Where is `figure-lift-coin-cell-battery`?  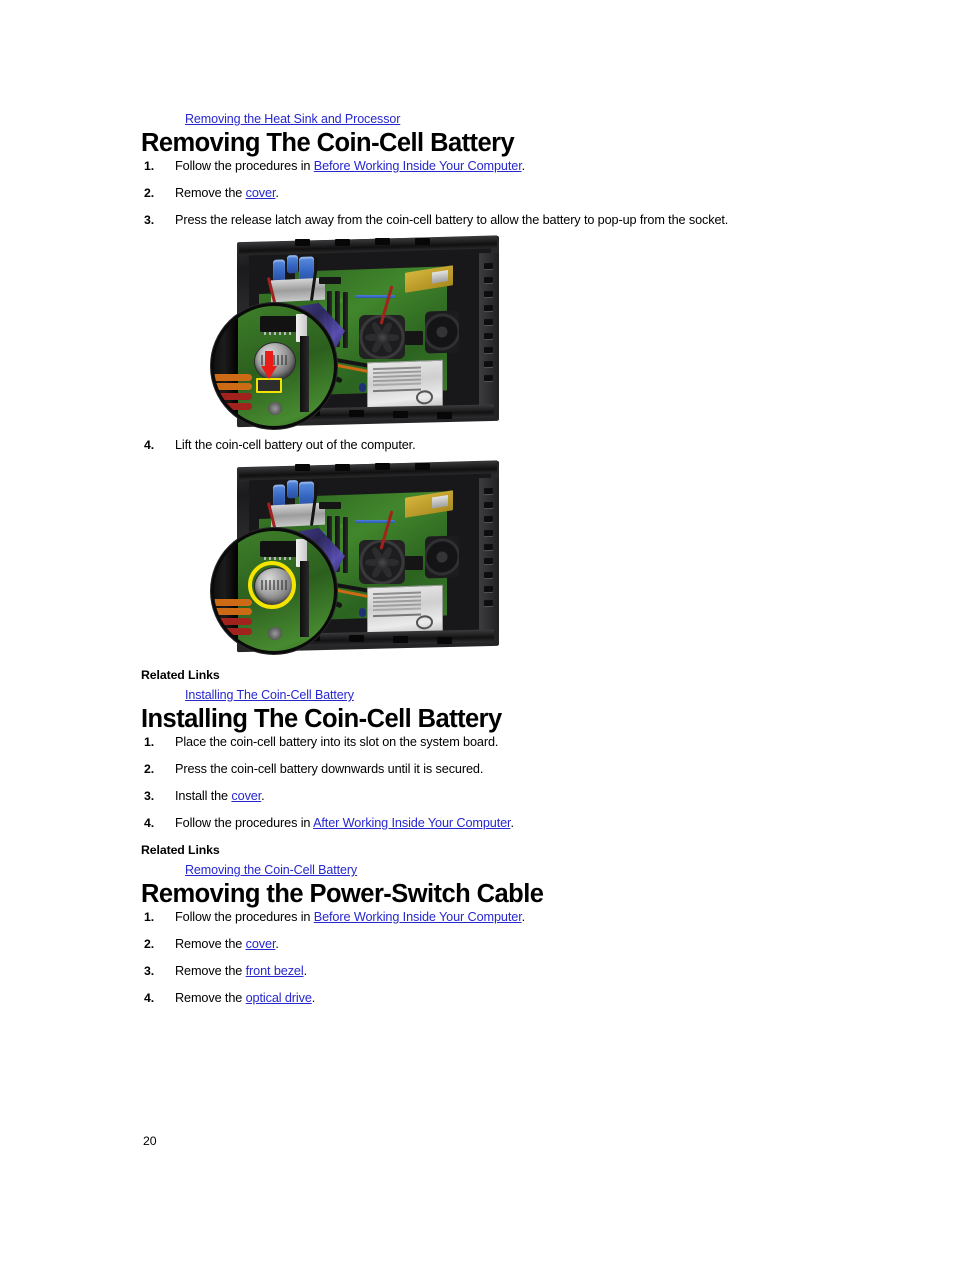
figure-lift-coin-cell-battery is located at coordinates (357, 557).